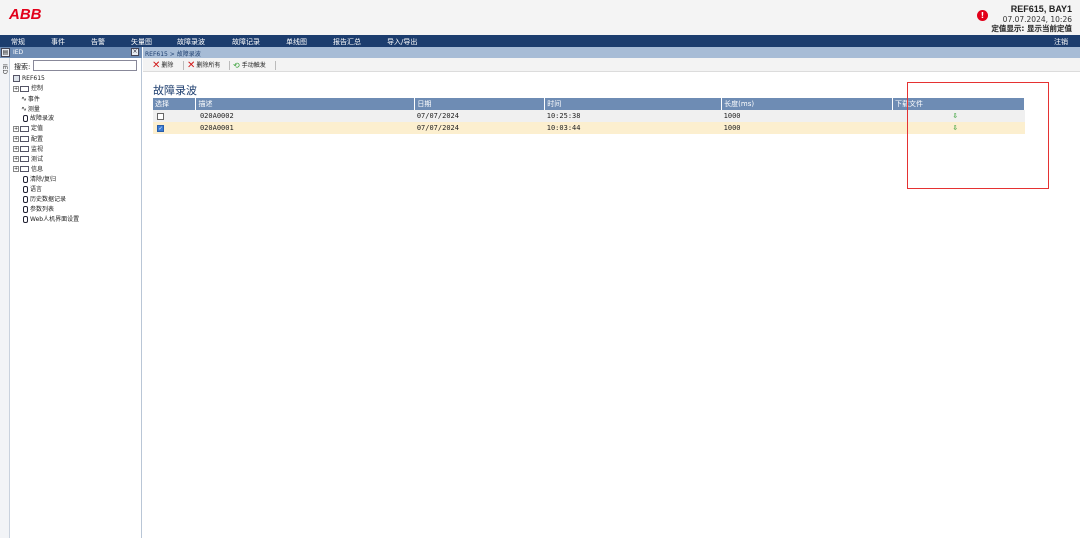 The width and height of the screenshot is (1080, 538). What do you see at coordinates (305, 128) in the screenshot?
I see `description-cell: 020A0001` at bounding box center [305, 128].